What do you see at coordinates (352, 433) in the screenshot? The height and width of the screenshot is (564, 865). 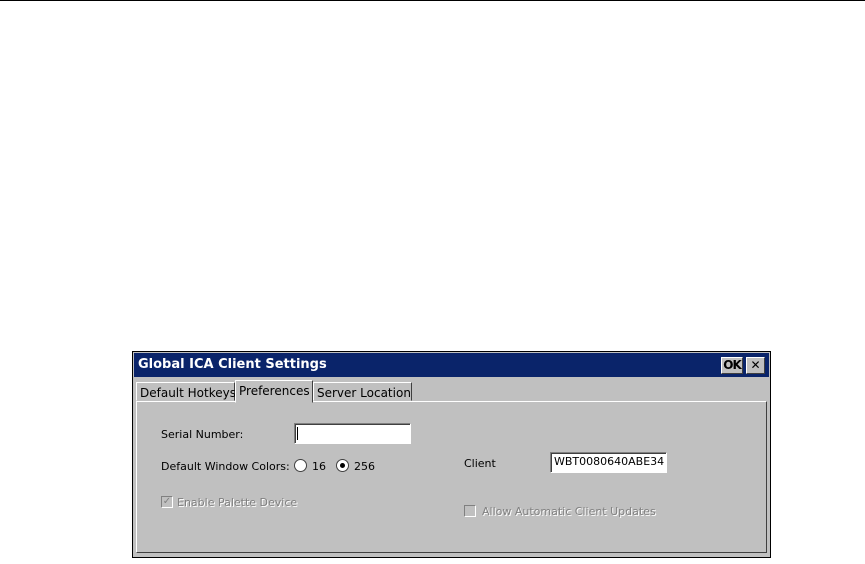 I see `serial-number-input` at bounding box center [352, 433].